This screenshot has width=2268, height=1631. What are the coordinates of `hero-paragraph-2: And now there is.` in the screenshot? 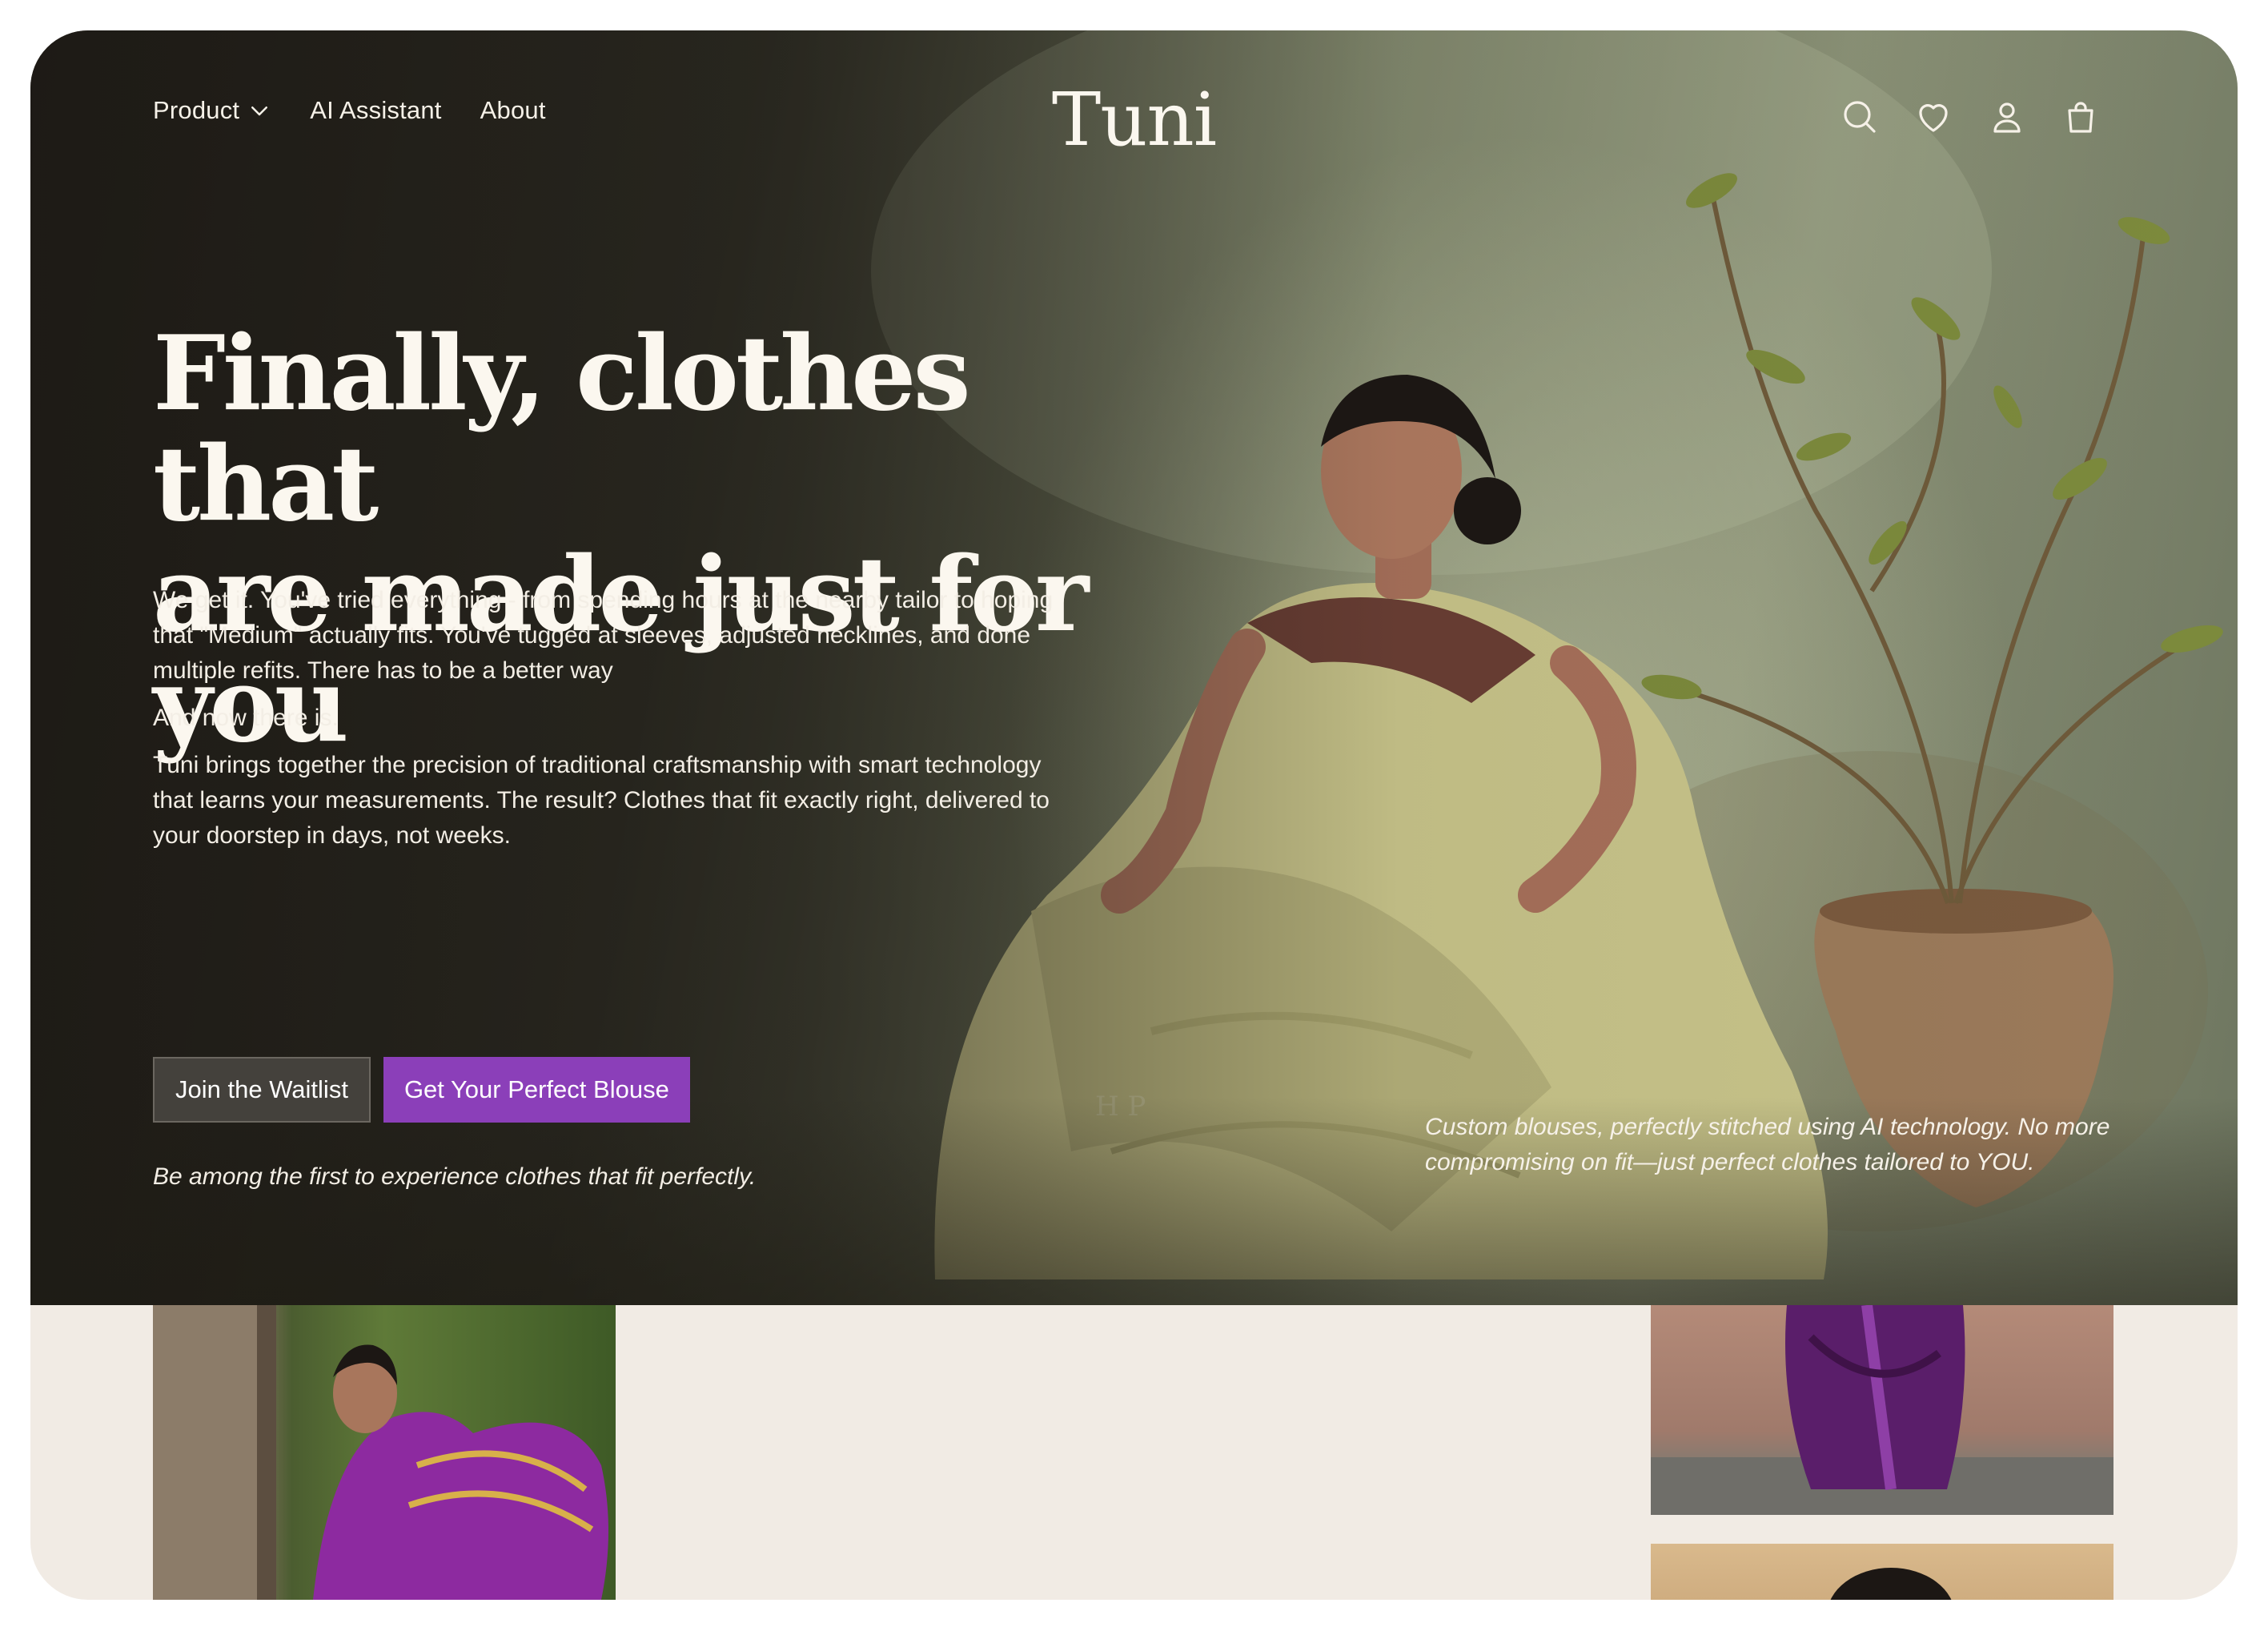 It's located at (246, 718).